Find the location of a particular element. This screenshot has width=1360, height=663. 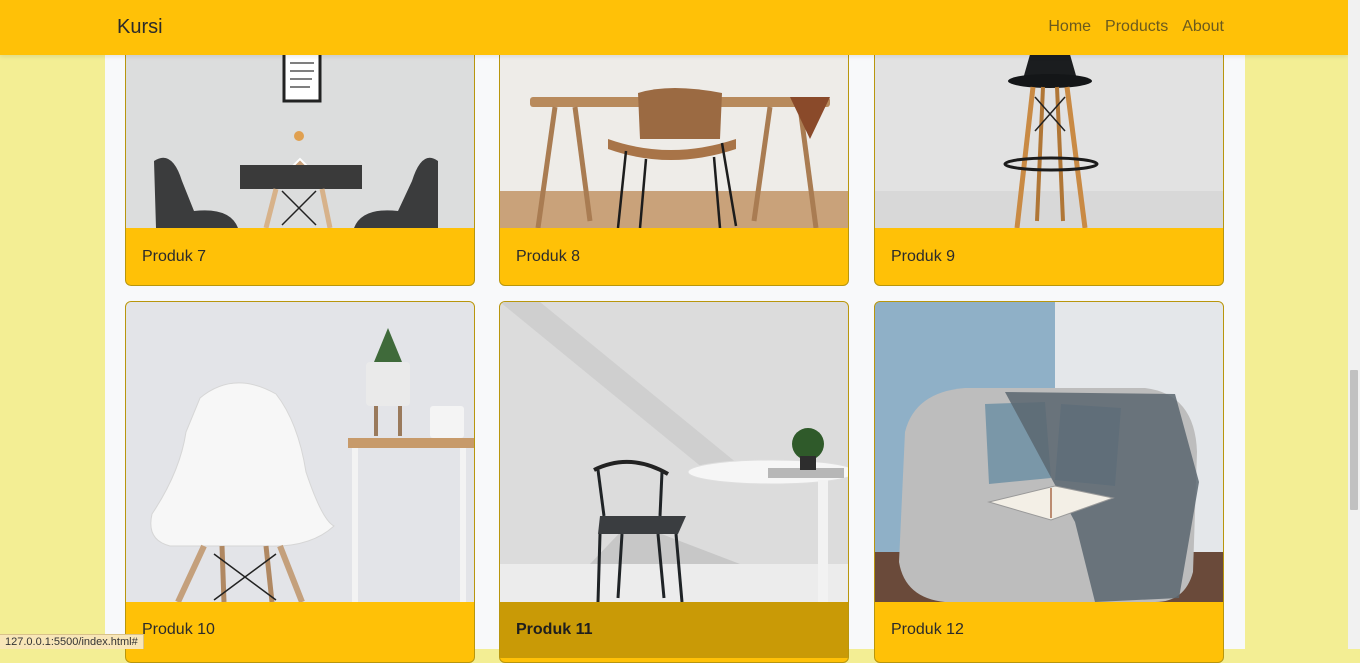

product-name: Produk 8 is located at coordinates (548, 256).